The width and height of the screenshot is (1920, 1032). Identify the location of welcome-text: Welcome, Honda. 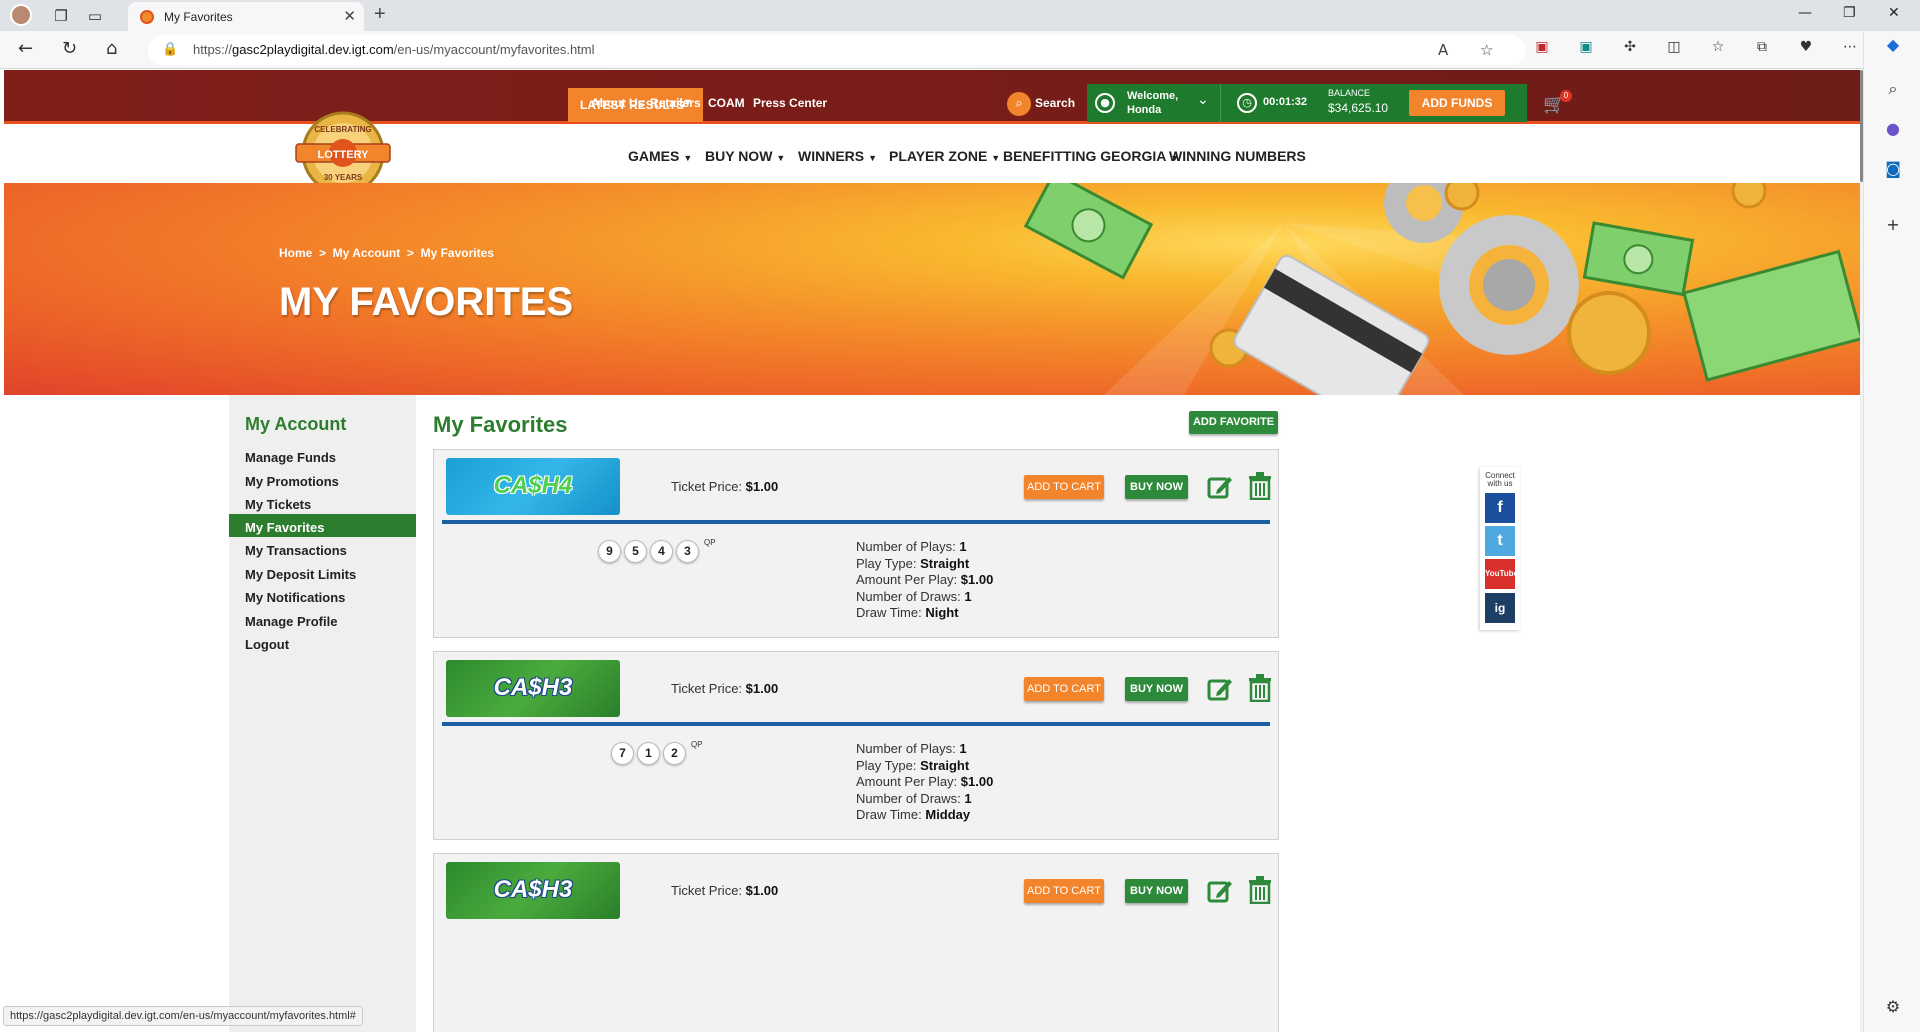
(1152, 103).